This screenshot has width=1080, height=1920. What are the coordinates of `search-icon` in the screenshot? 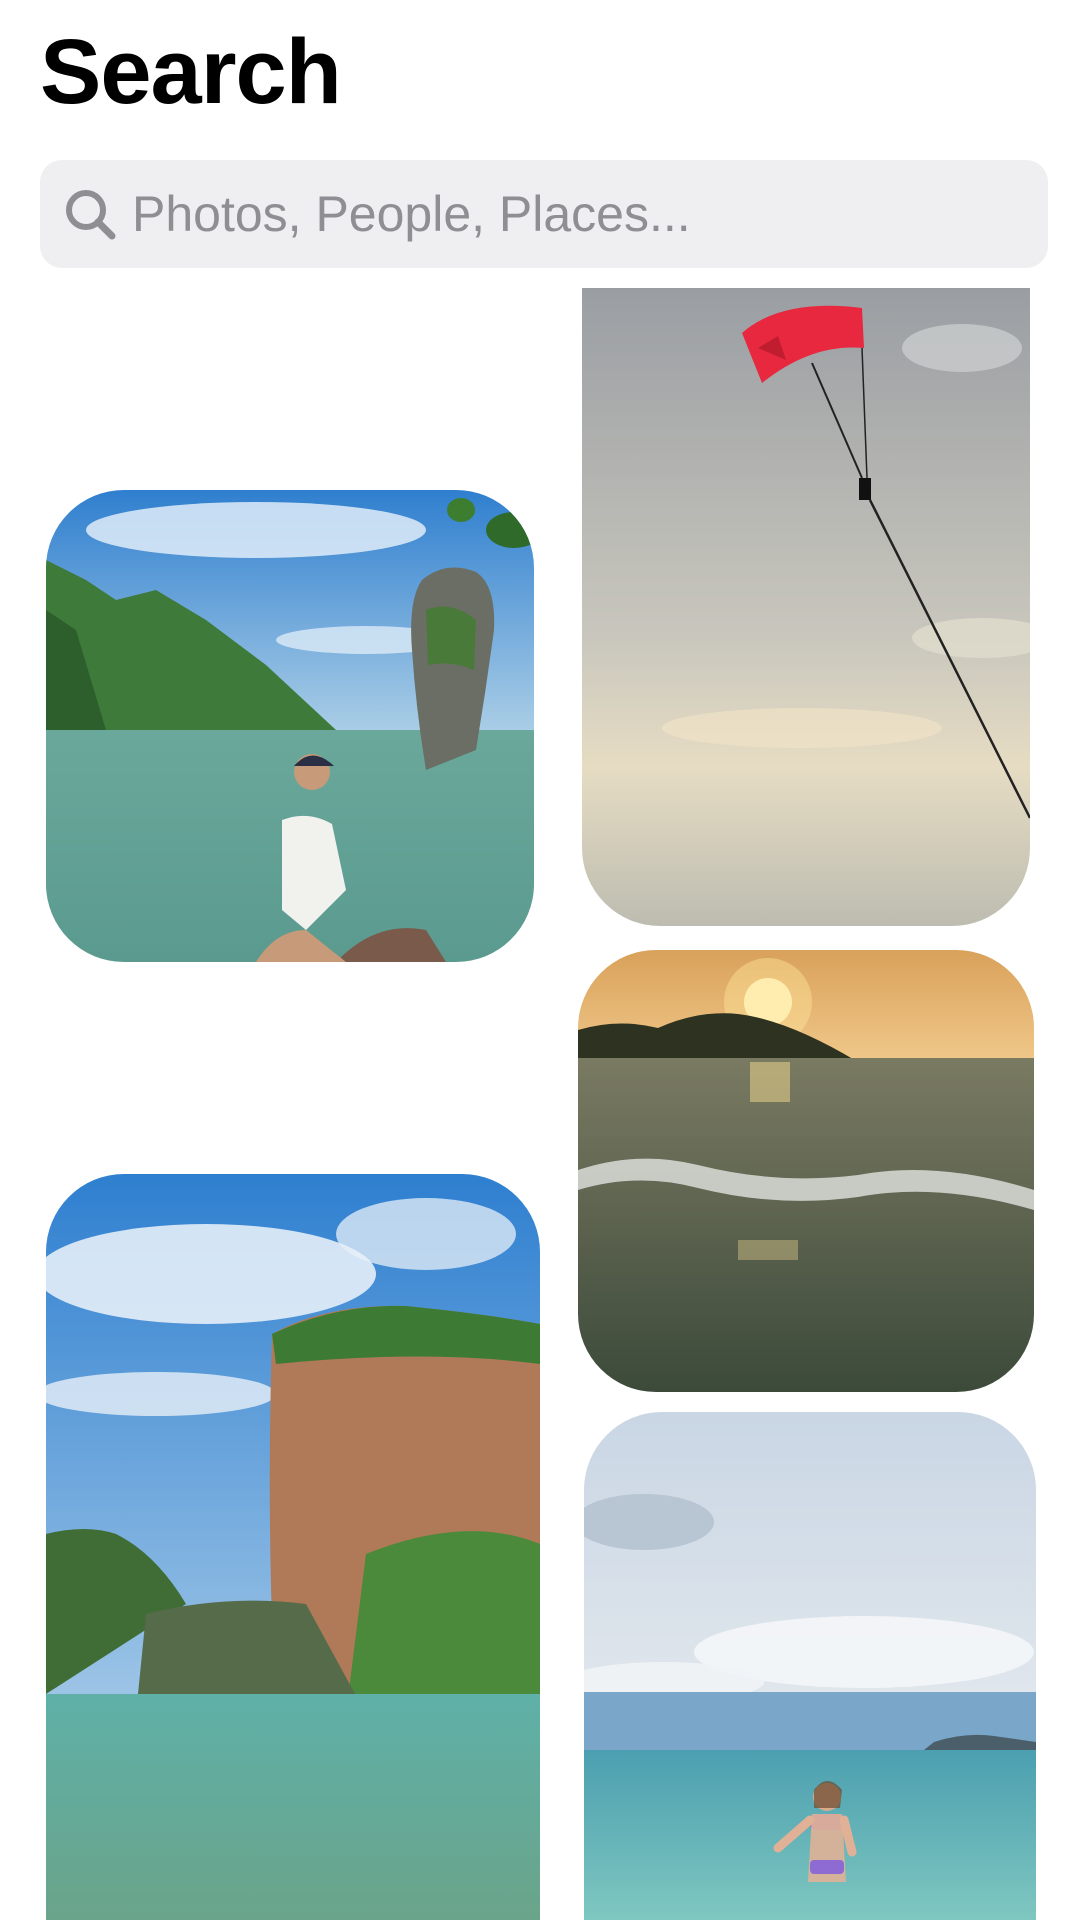 It's located at (91, 215).